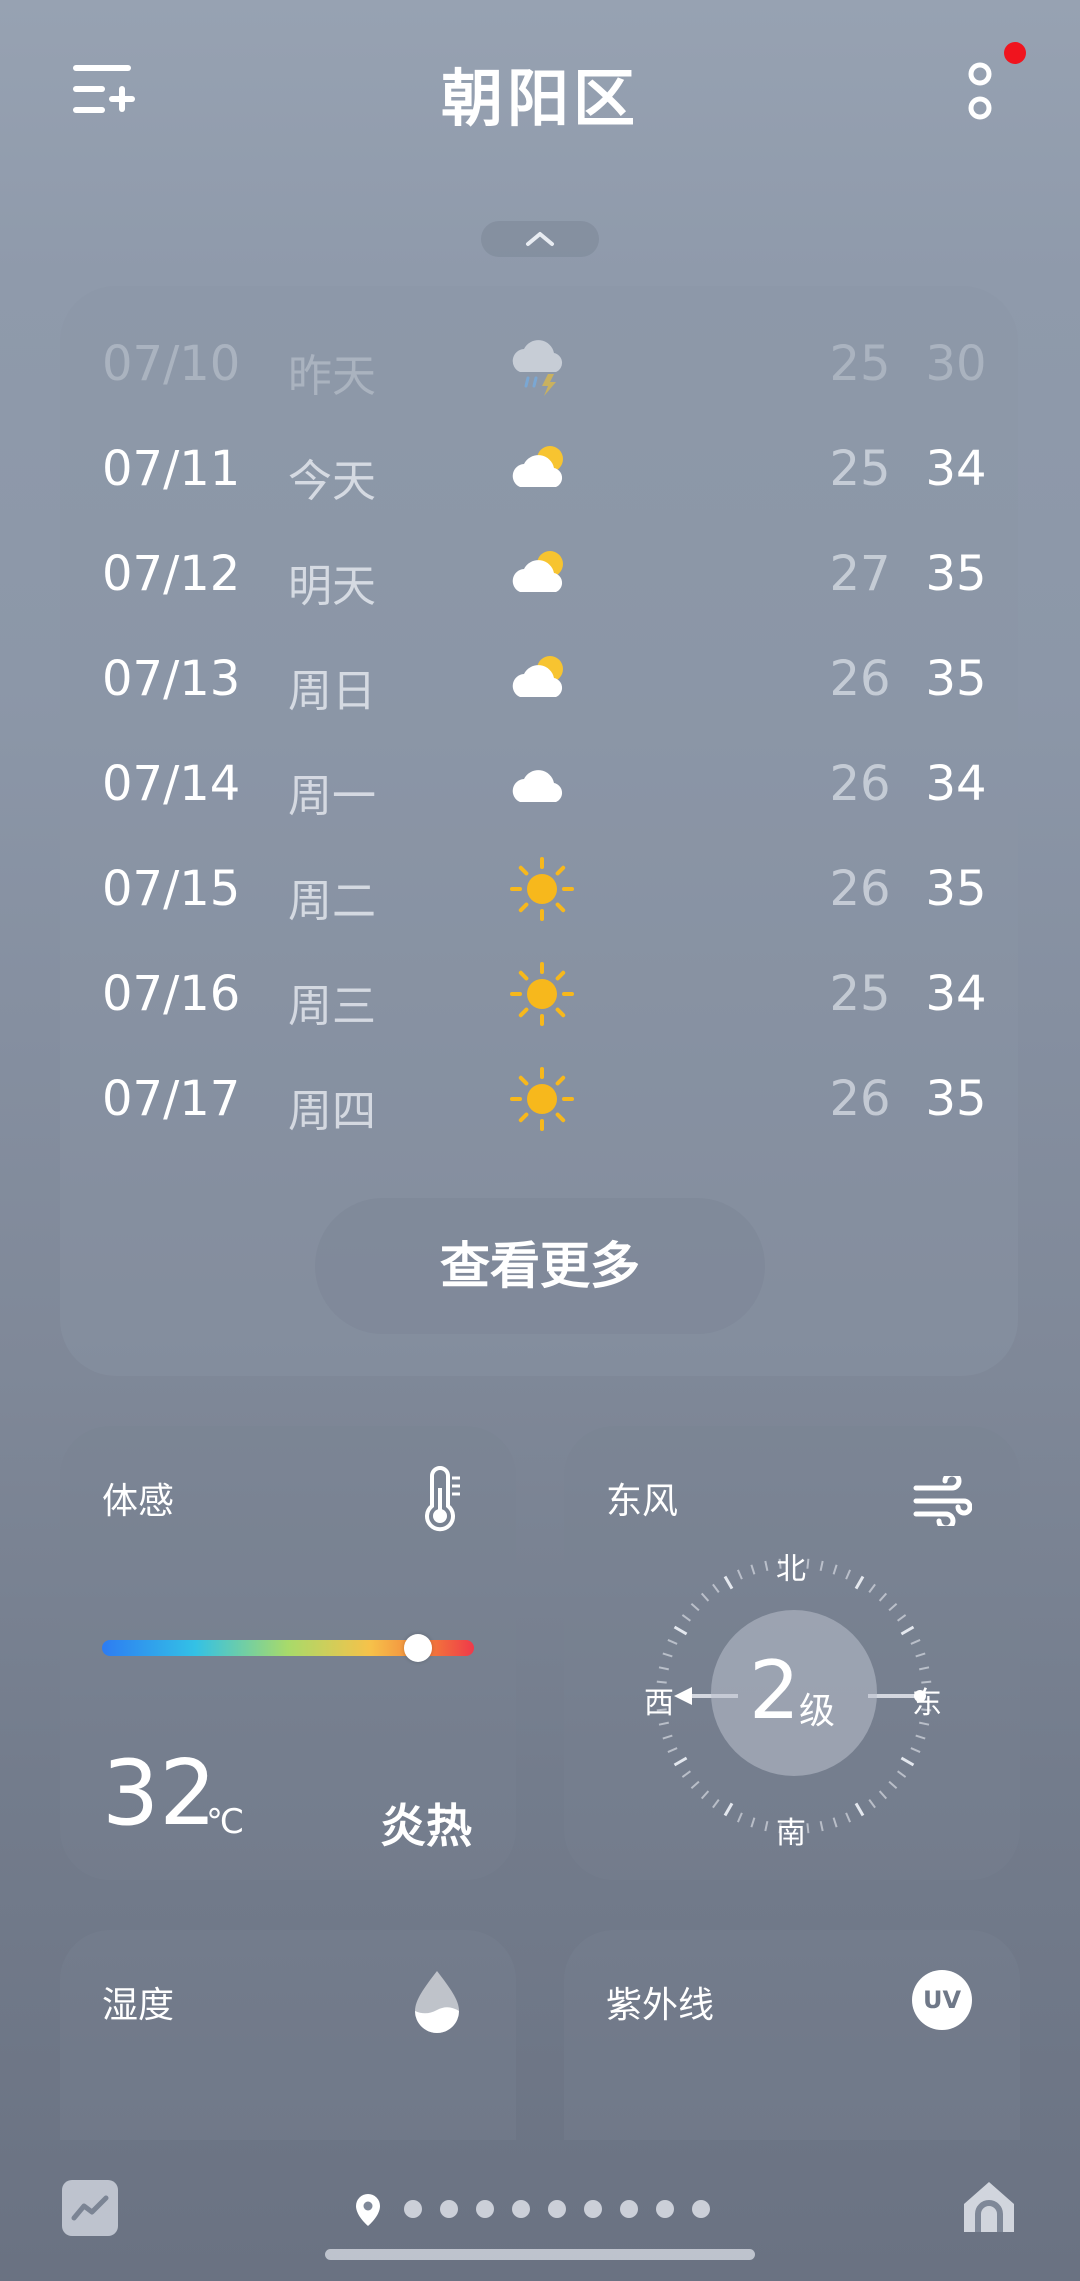 The height and width of the screenshot is (2281, 1080). I want to click on humidity-label: 湿度, so click(138, 2005).